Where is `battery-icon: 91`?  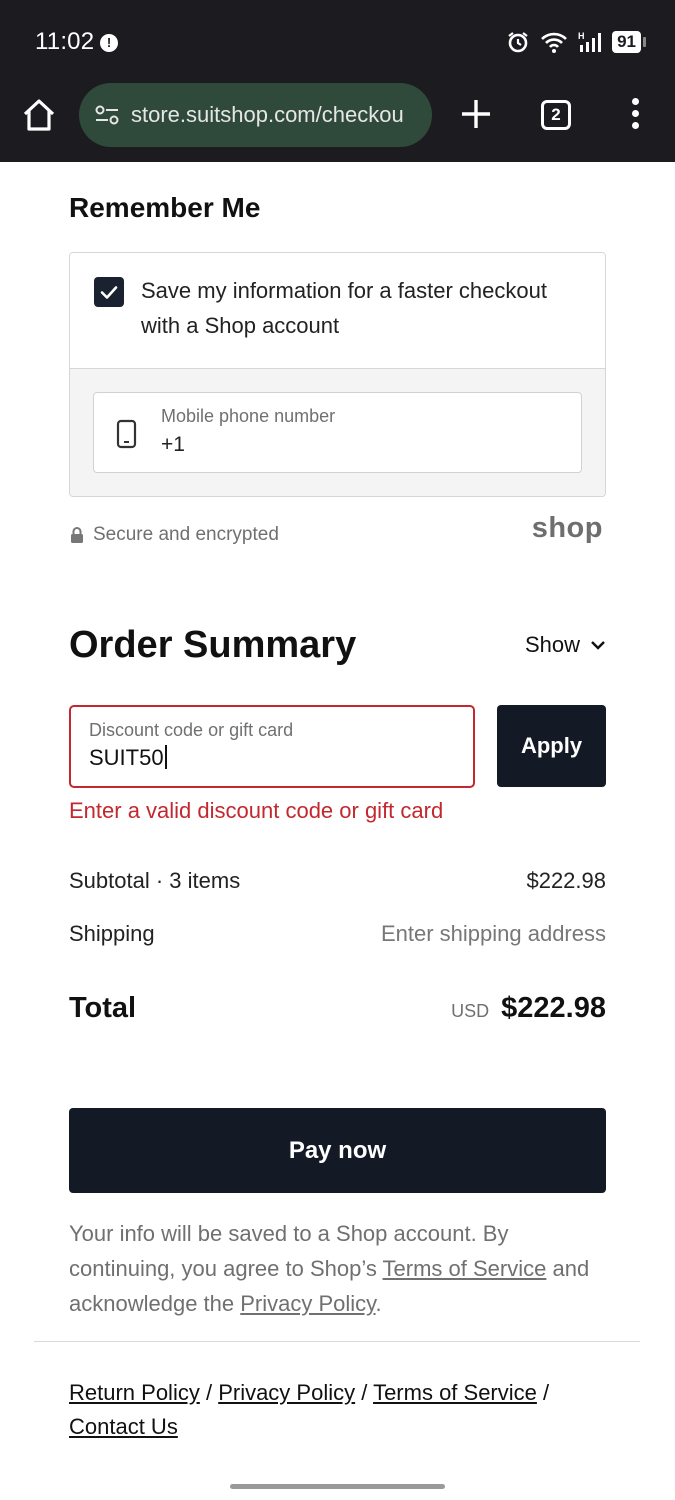 battery-icon: 91 is located at coordinates (629, 42).